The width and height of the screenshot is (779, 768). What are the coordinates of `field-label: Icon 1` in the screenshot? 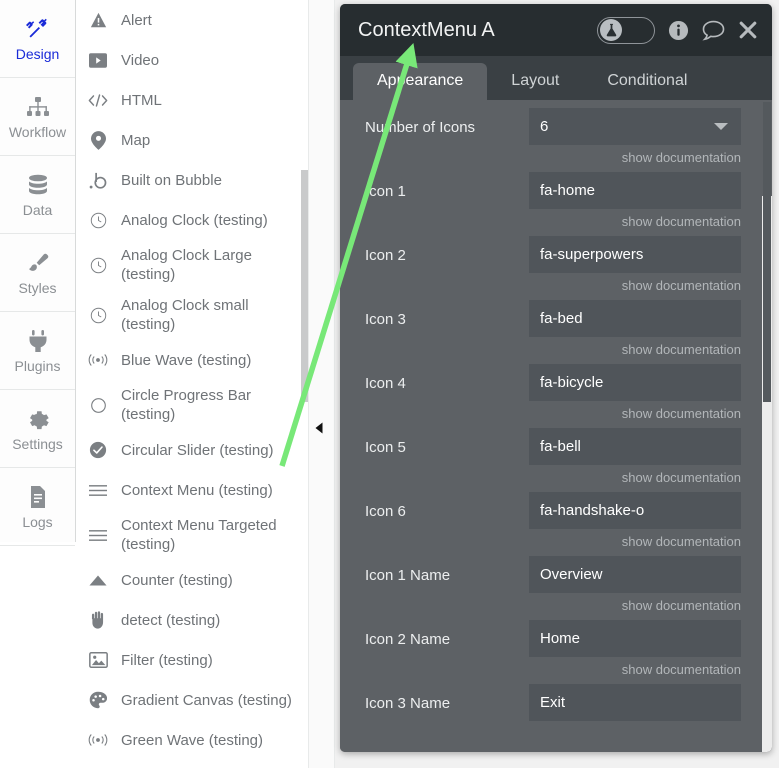 It's located at (385, 191).